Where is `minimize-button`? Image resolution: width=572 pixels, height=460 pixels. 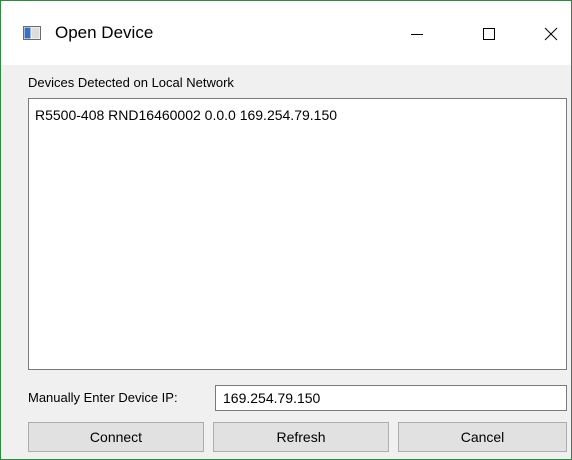
minimize-button is located at coordinates (417, 34).